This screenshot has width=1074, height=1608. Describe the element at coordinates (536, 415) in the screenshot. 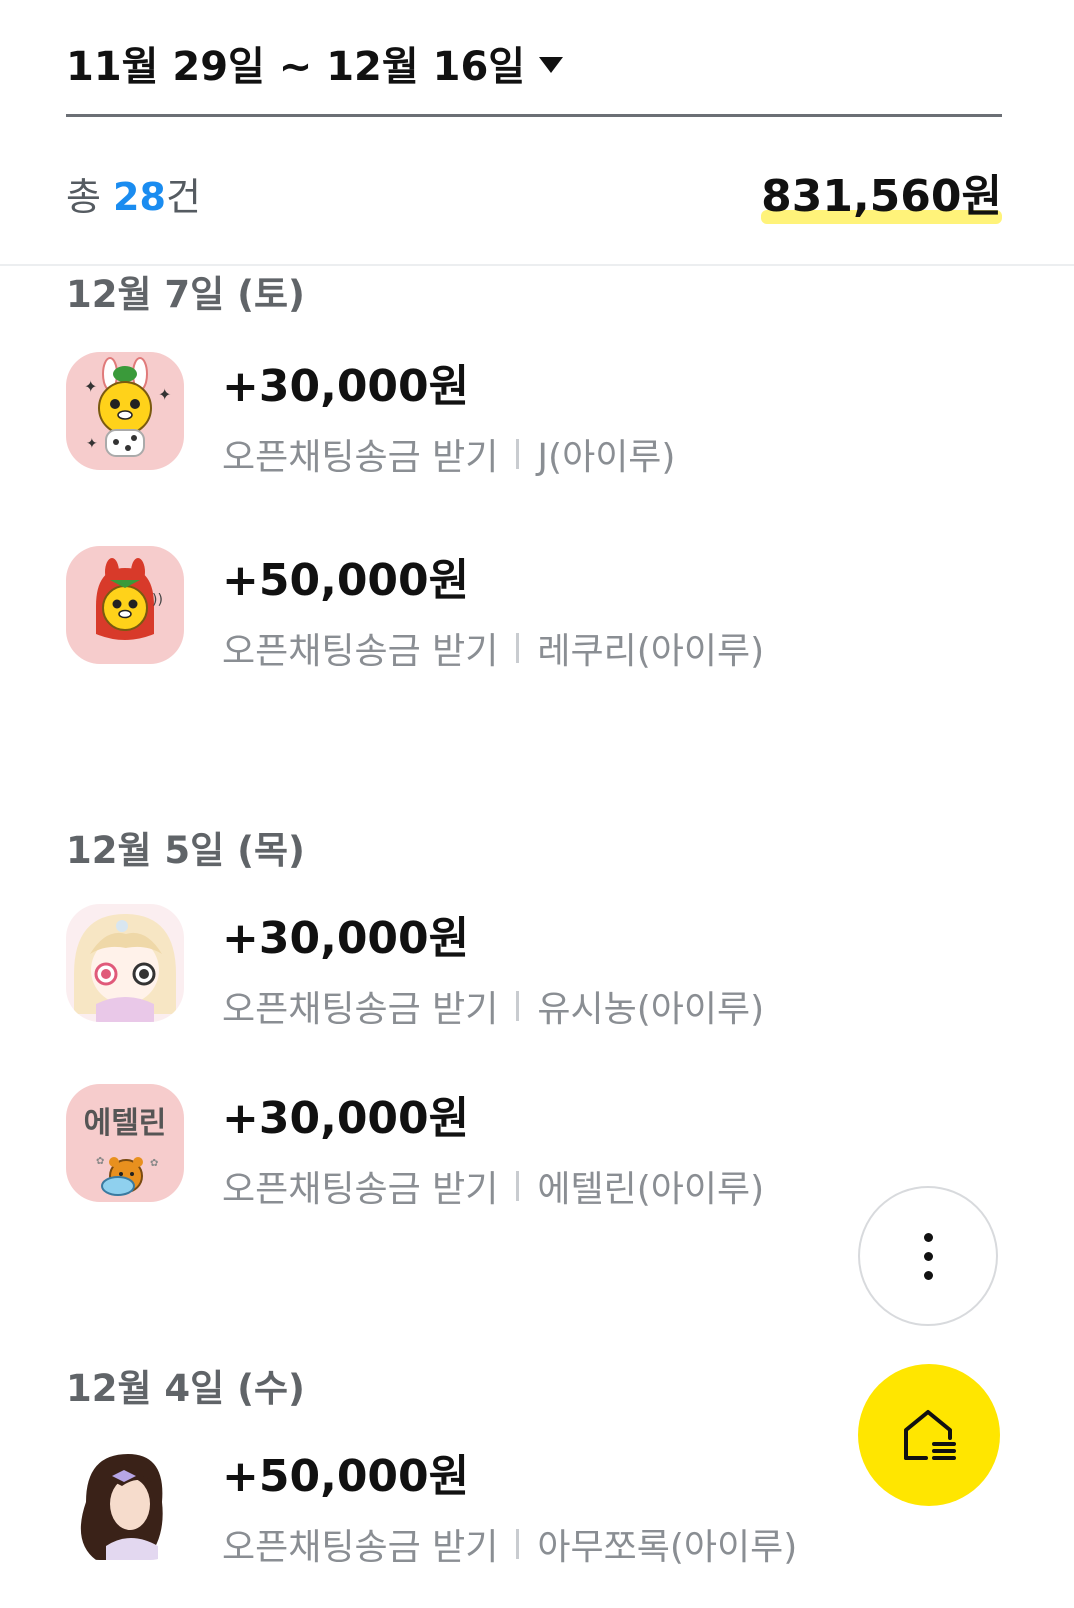

I see `transaction-item: ✦ ✦ ✦ +30,000원 오픈채팅송금 받기 J(아이루)` at that location.